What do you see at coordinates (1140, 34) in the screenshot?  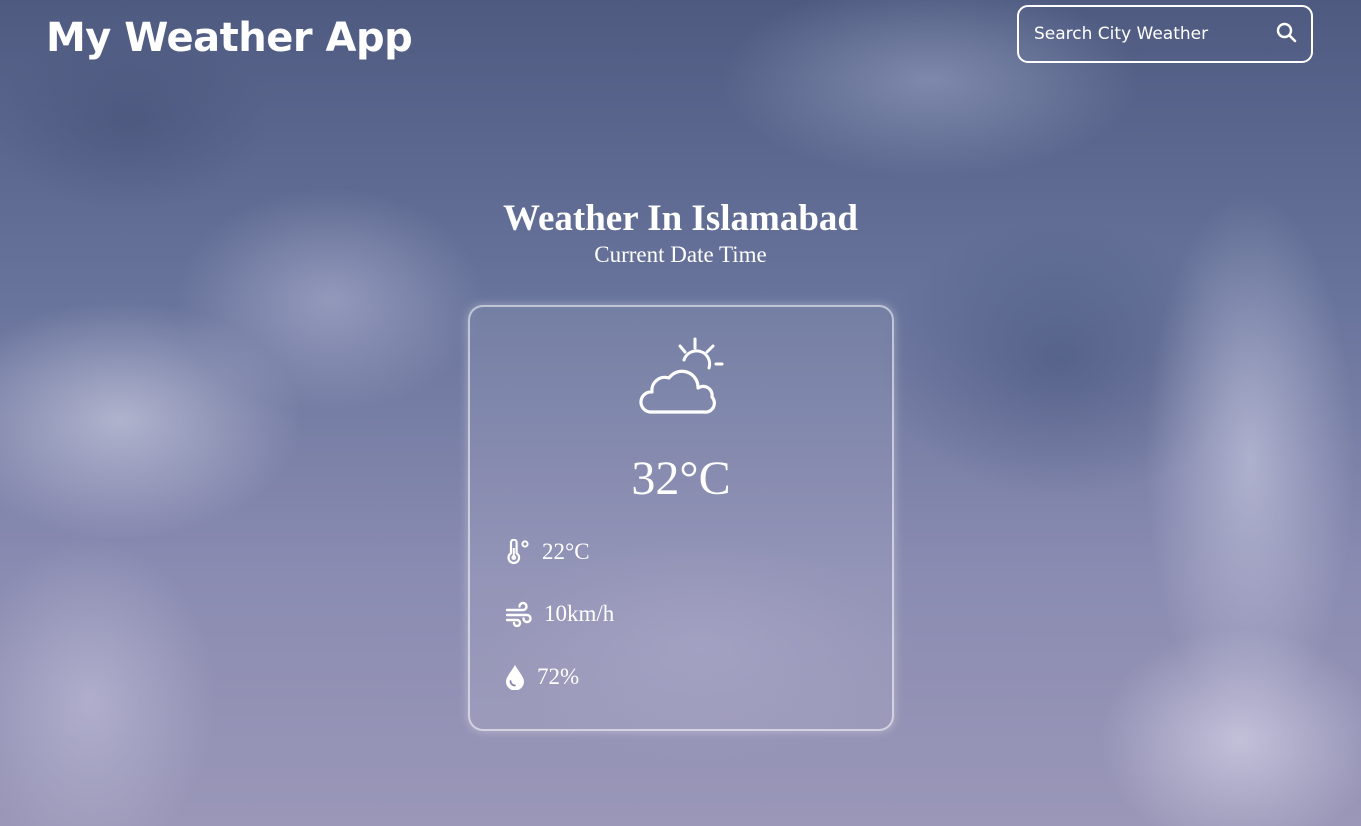 I see `search-input` at bounding box center [1140, 34].